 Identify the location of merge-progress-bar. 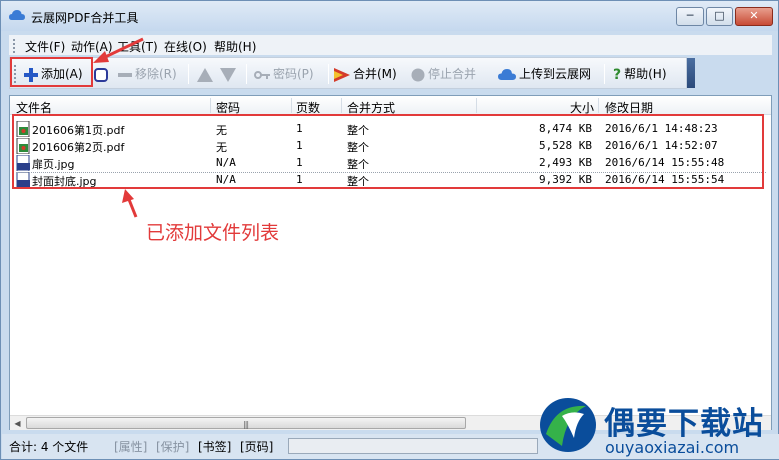
(413, 446).